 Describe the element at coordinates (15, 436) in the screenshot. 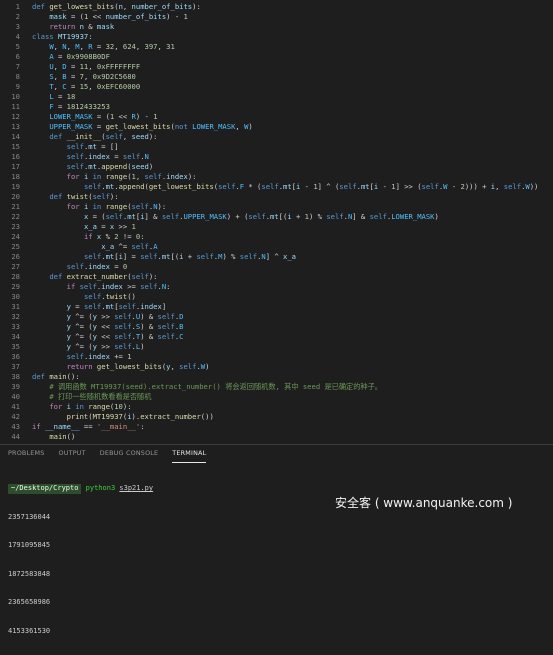

I see `line-number: 44` at that location.